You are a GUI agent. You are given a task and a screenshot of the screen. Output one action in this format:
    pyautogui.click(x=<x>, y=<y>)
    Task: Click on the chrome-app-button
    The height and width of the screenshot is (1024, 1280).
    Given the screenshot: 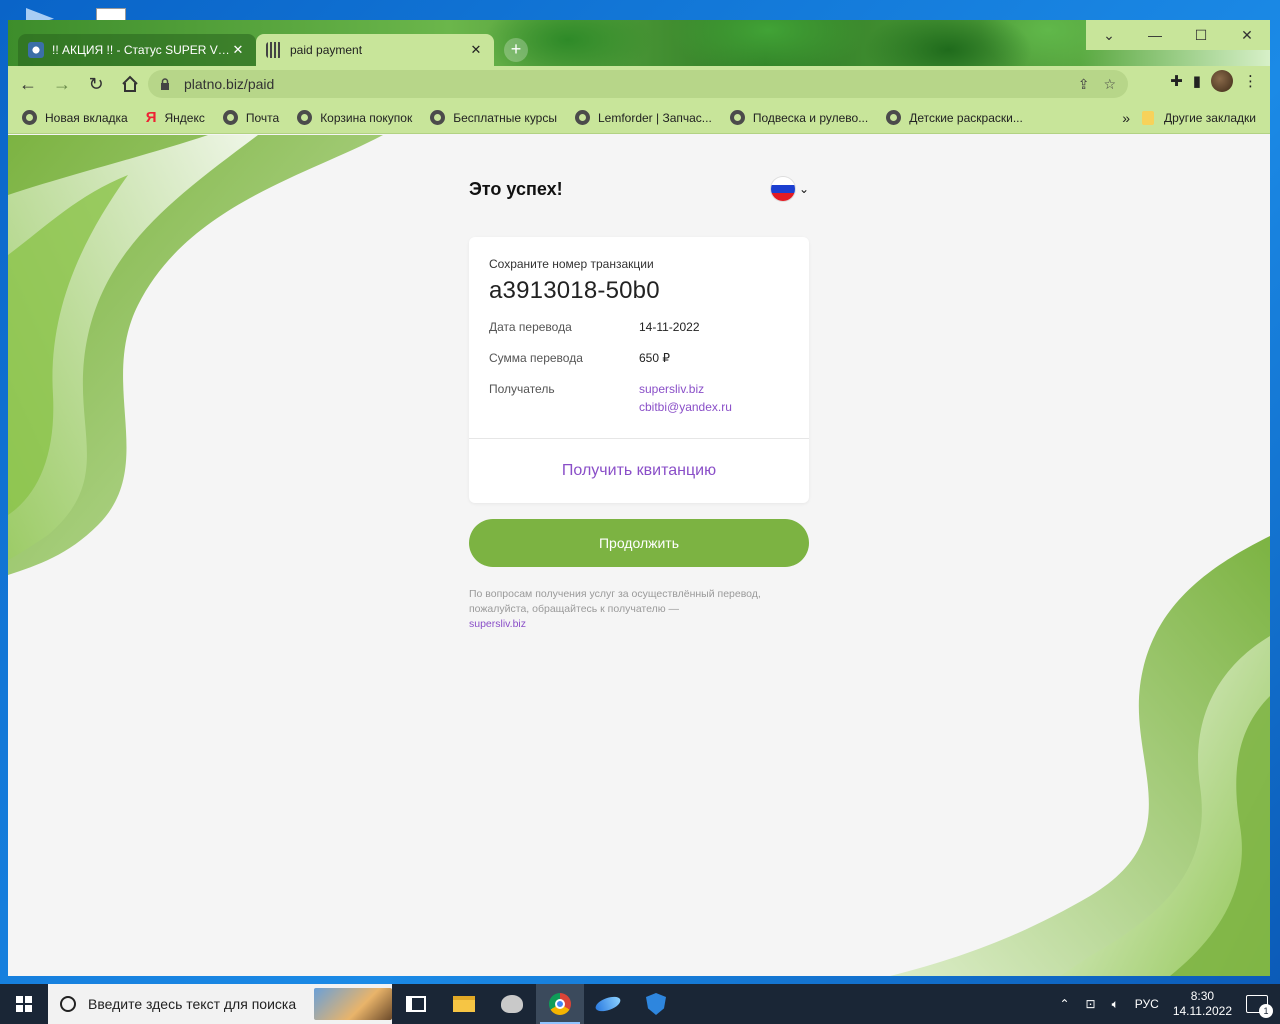 What is the action you would take?
    pyautogui.click(x=560, y=1004)
    